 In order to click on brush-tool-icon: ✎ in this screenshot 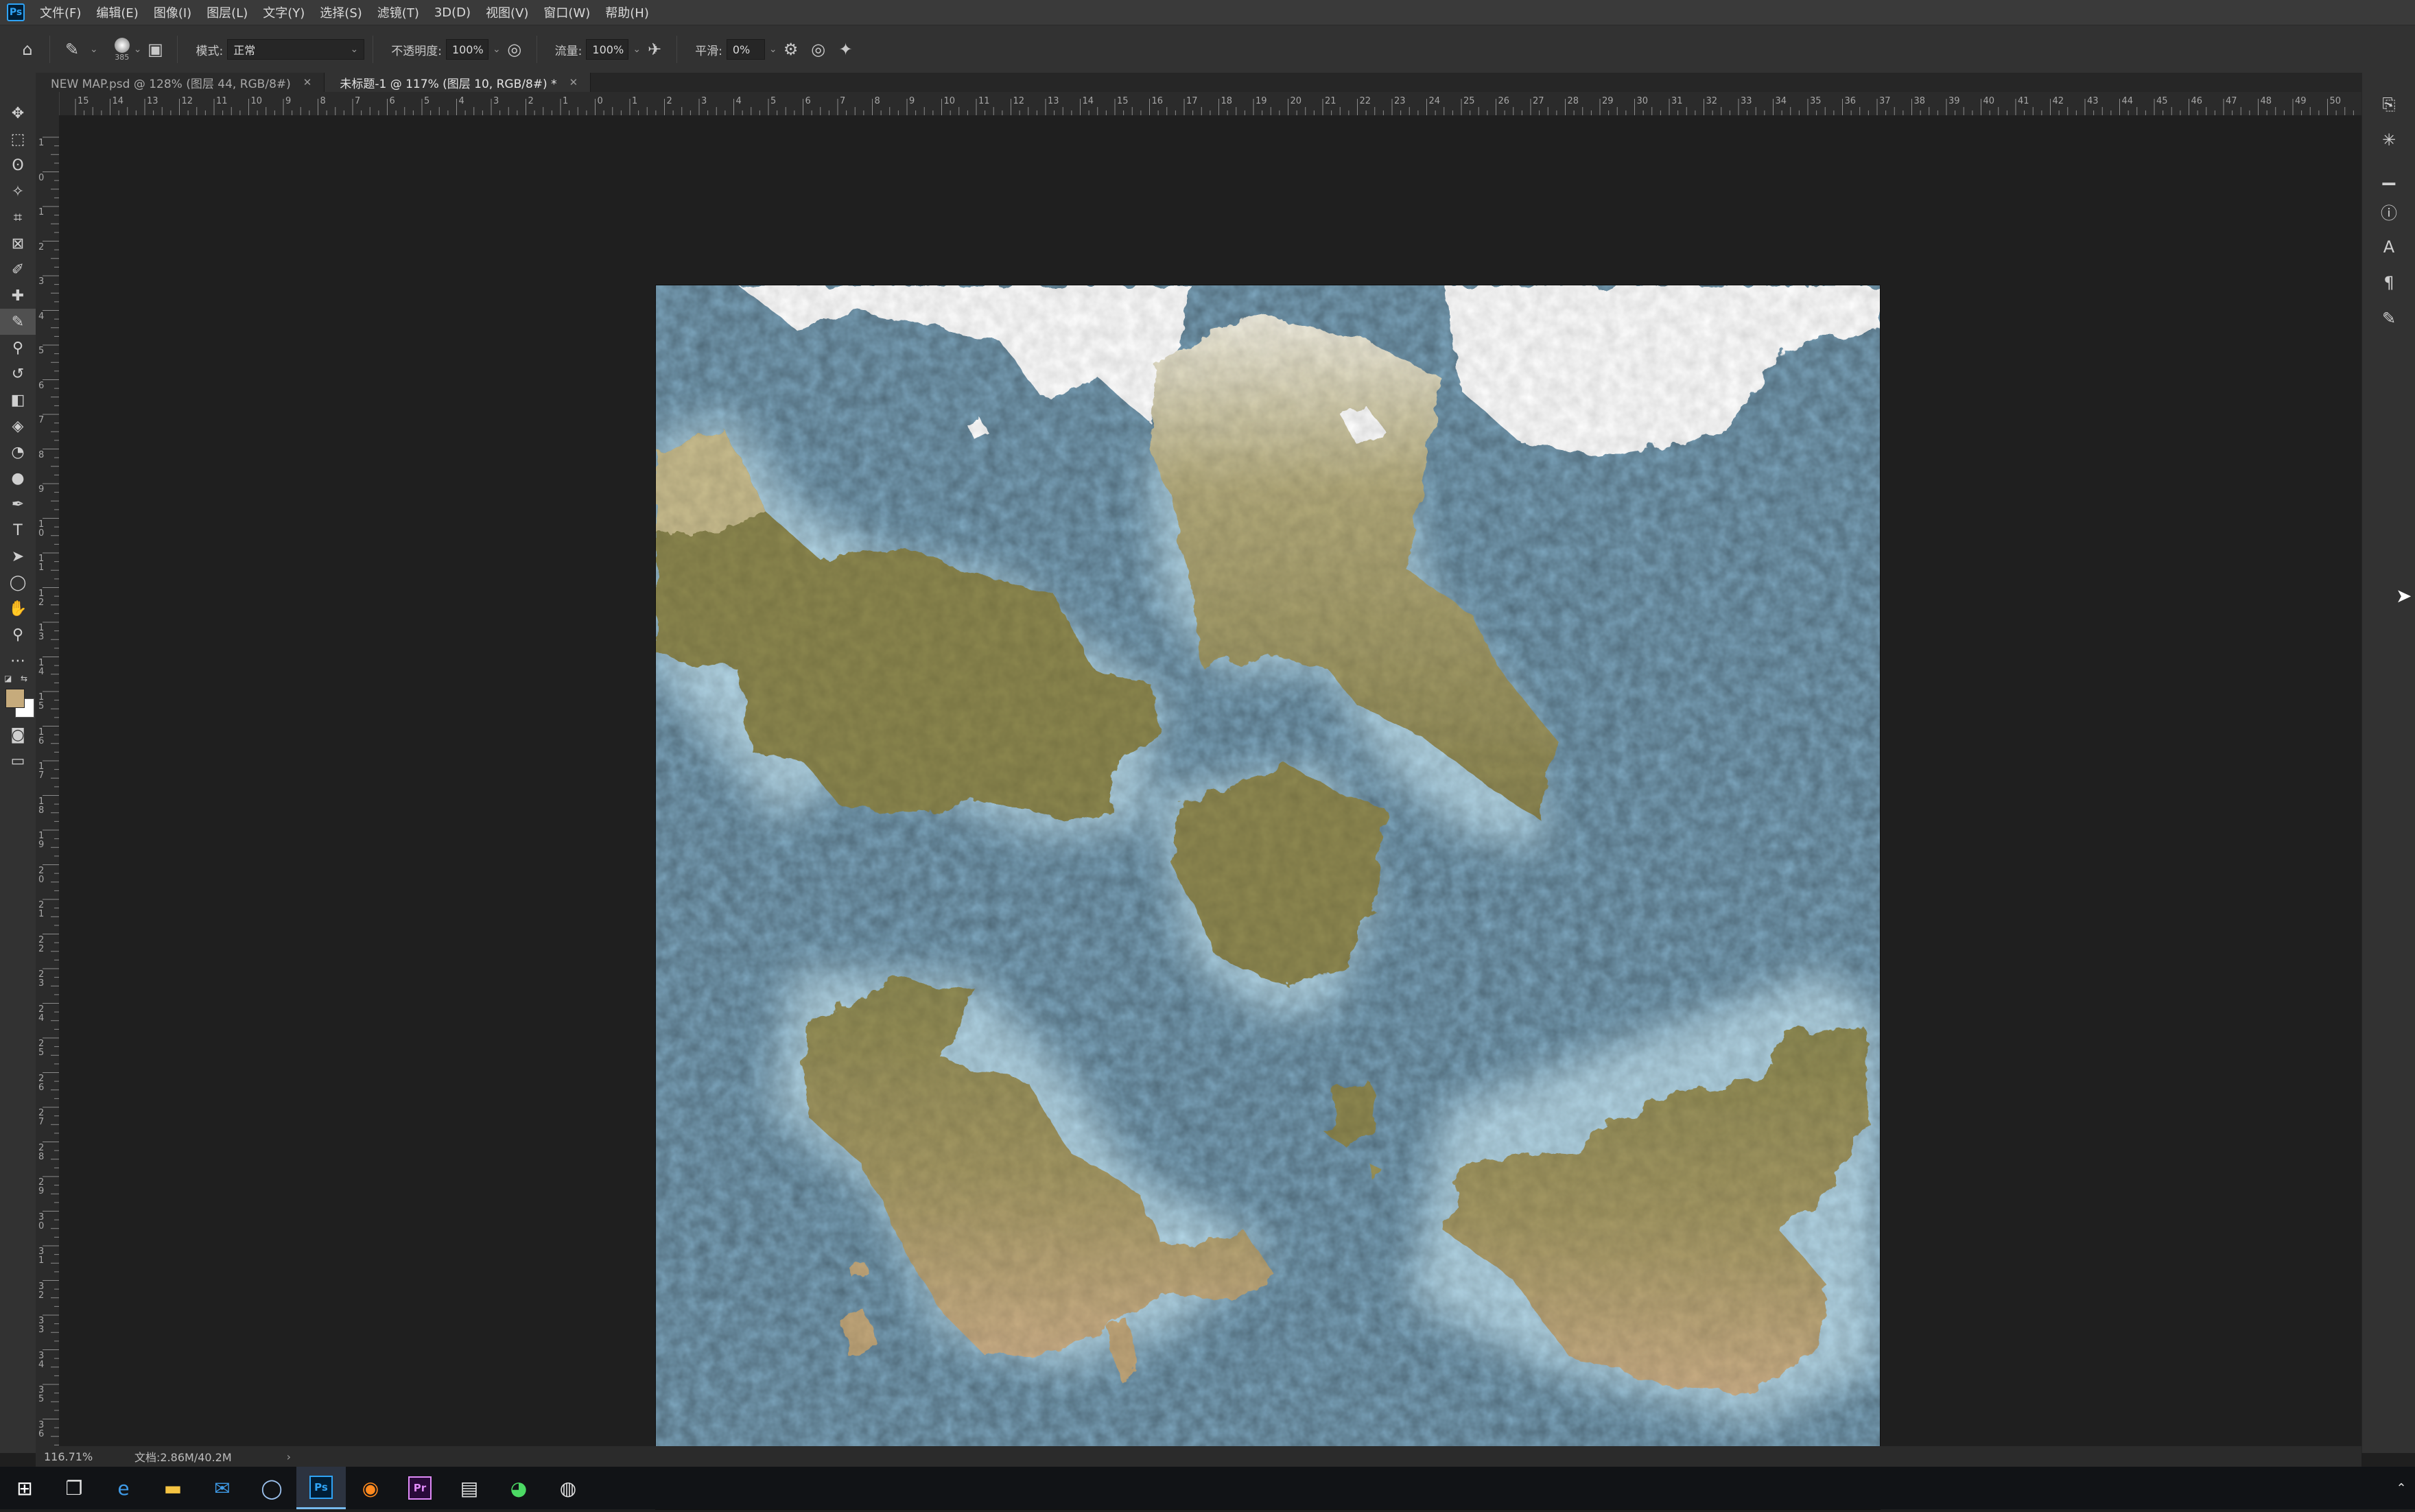, I will do `click(18, 322)`.